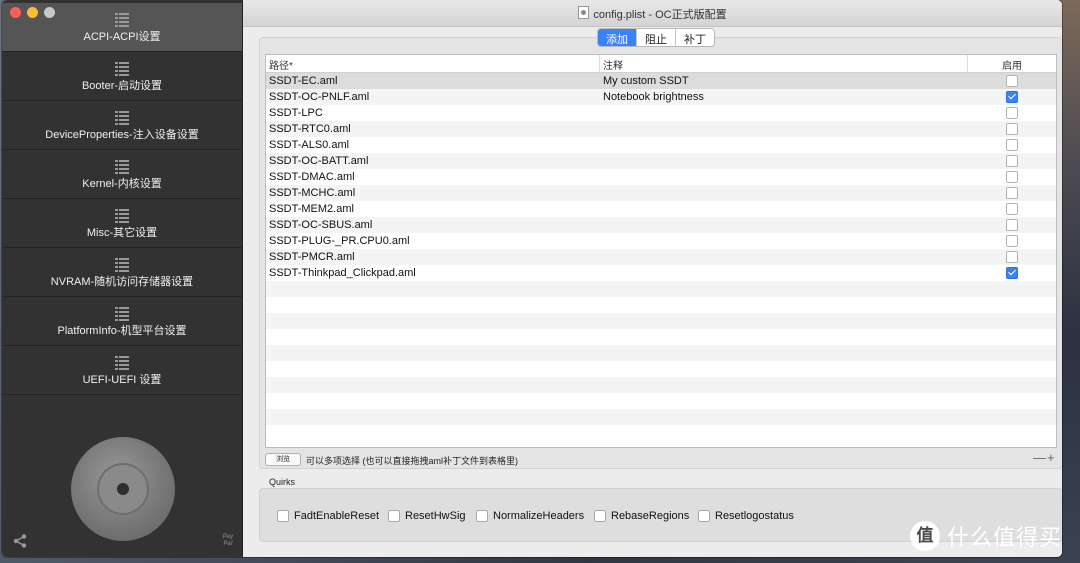  Describe the element at coordinates (122, 184) in the screenshot. I see `sidebar-item-label: Kernel-内核设置` at that location.